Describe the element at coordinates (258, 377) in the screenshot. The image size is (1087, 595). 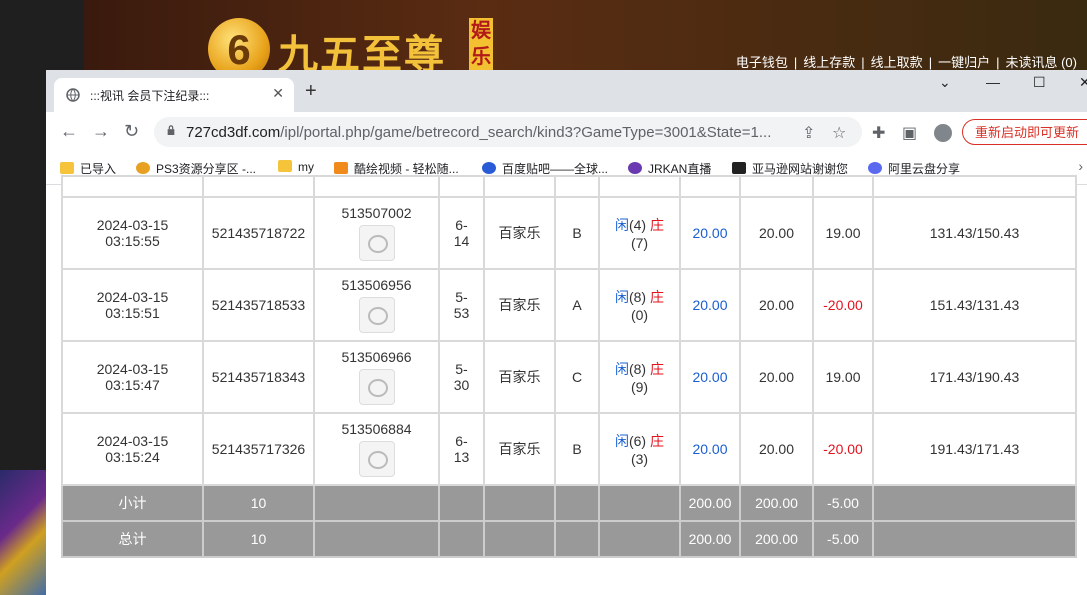
I see `bet-id: 521435718343` at that location.